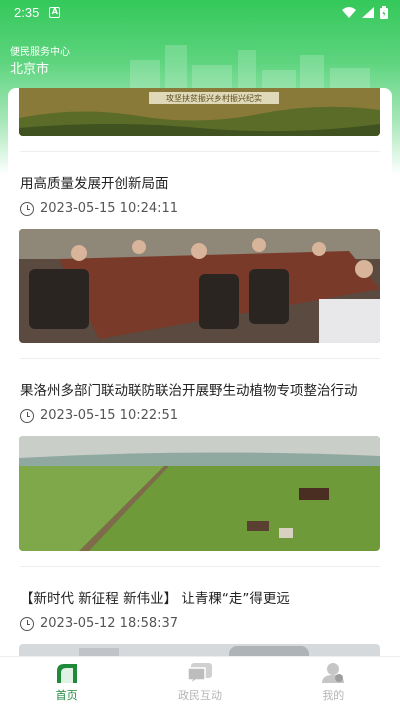  What do you see at coordinates (66, 695) in the screenshot?
I see `tab-home-label: 首页` at bounding box center [66, 695].